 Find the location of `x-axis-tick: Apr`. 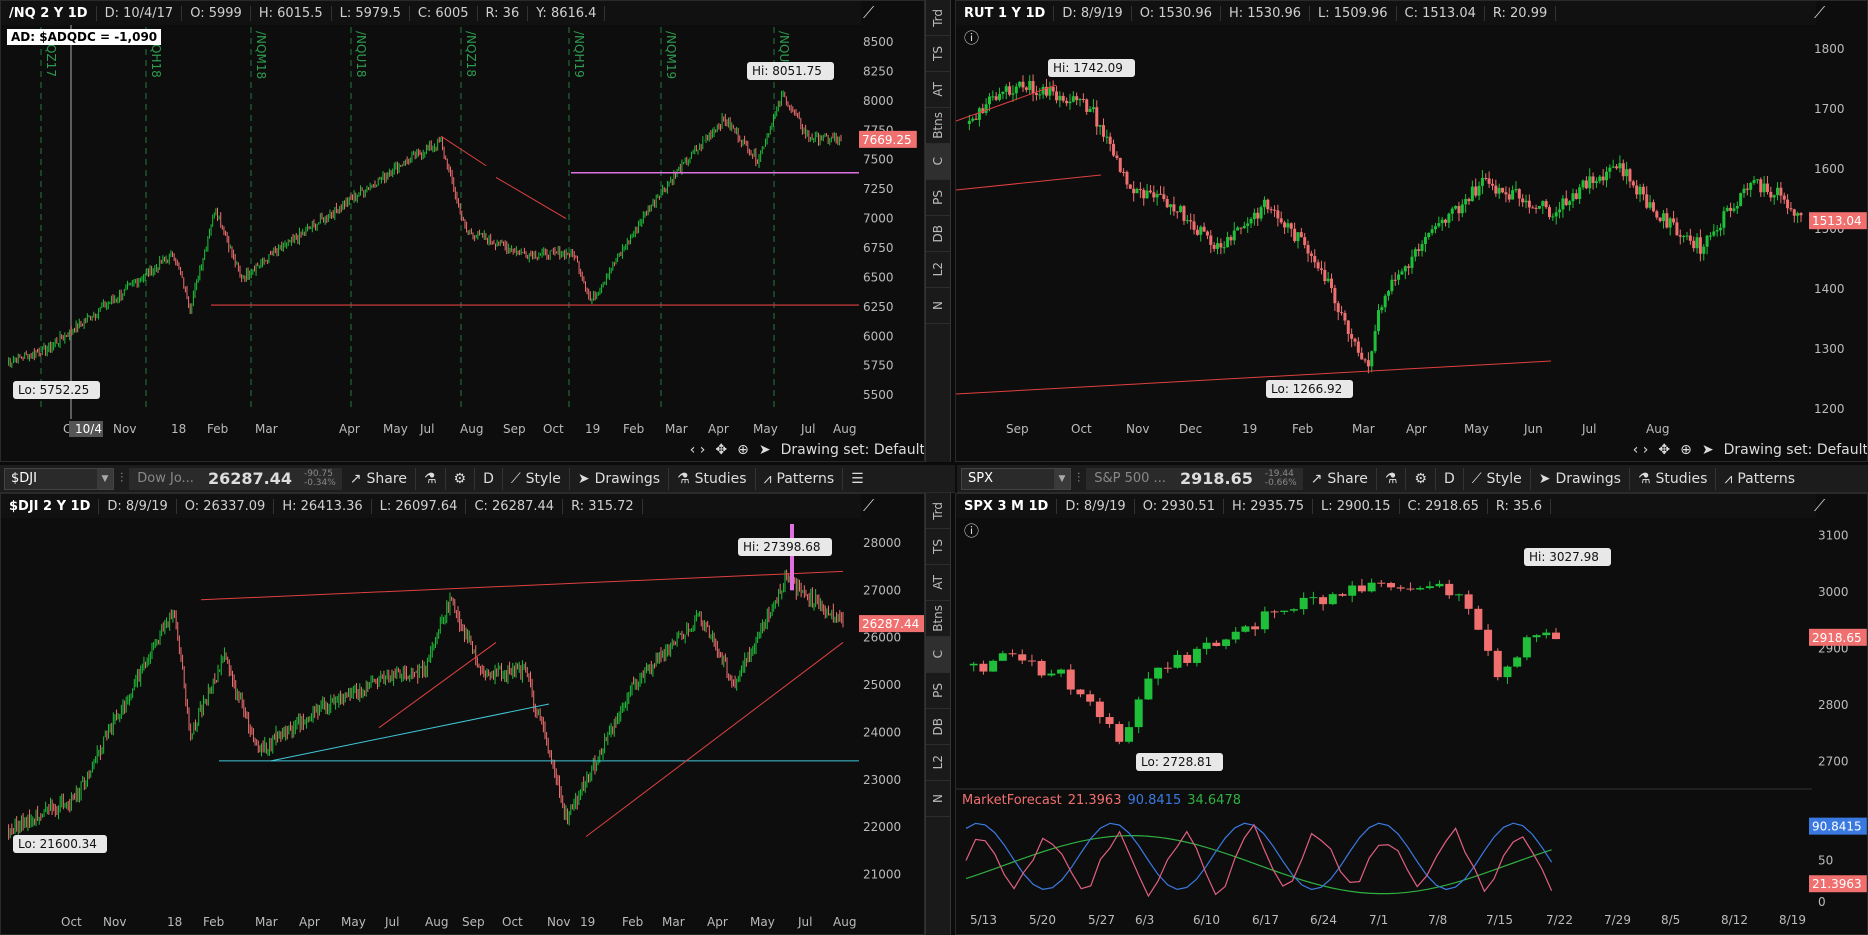

x-axis-tick: Apr is located at coordinates (309, 922).